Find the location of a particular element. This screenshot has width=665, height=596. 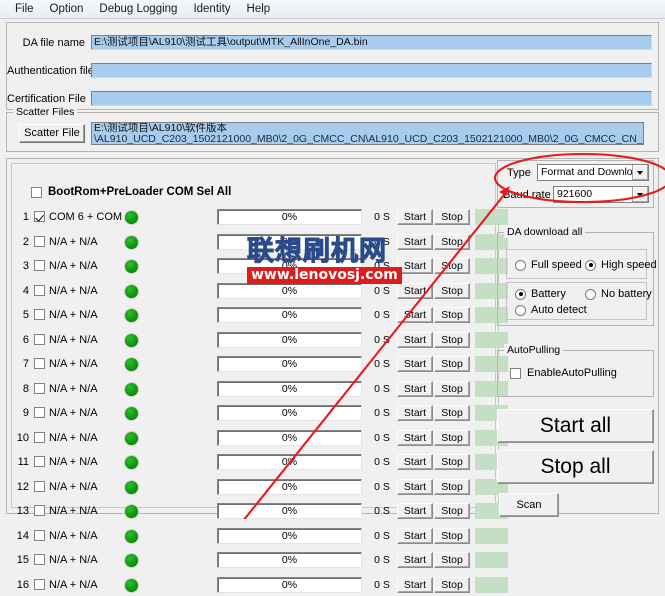

baud-rate-combobox-value: 921600 is located at coordinates (575, 194).